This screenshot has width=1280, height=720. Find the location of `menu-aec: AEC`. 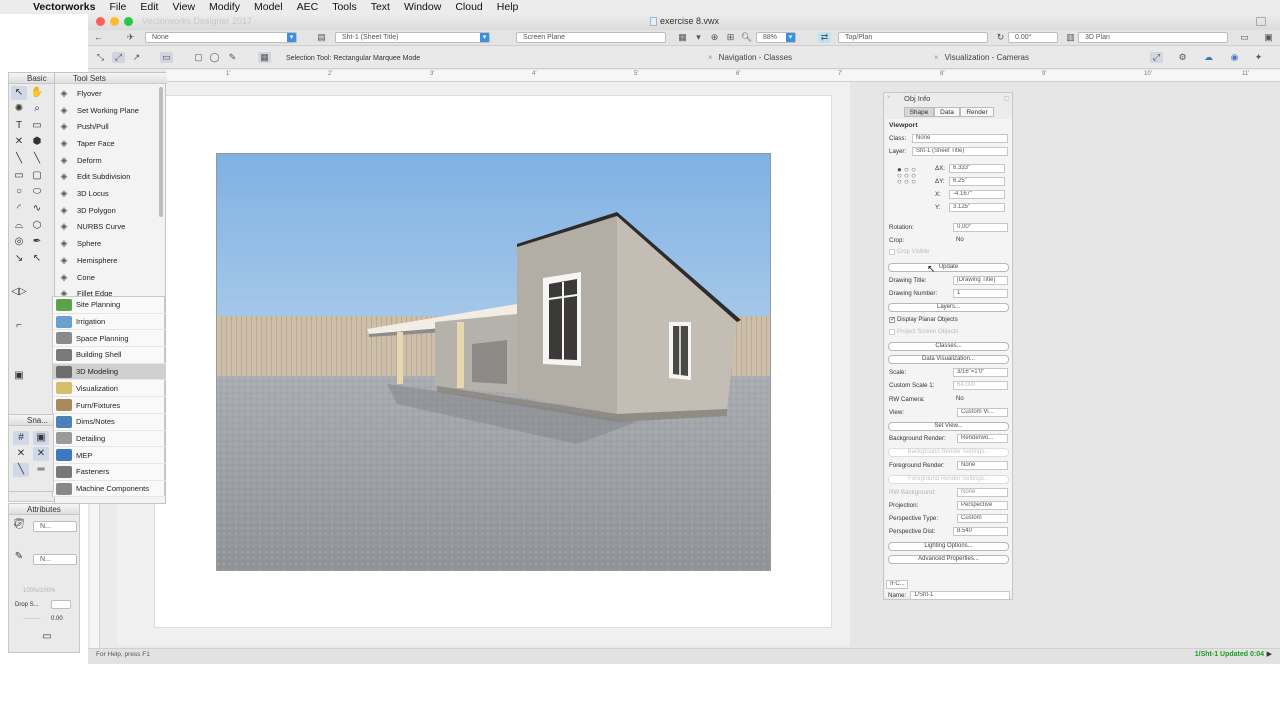

menu-aec: AEC is located at coordinates (308, 7).